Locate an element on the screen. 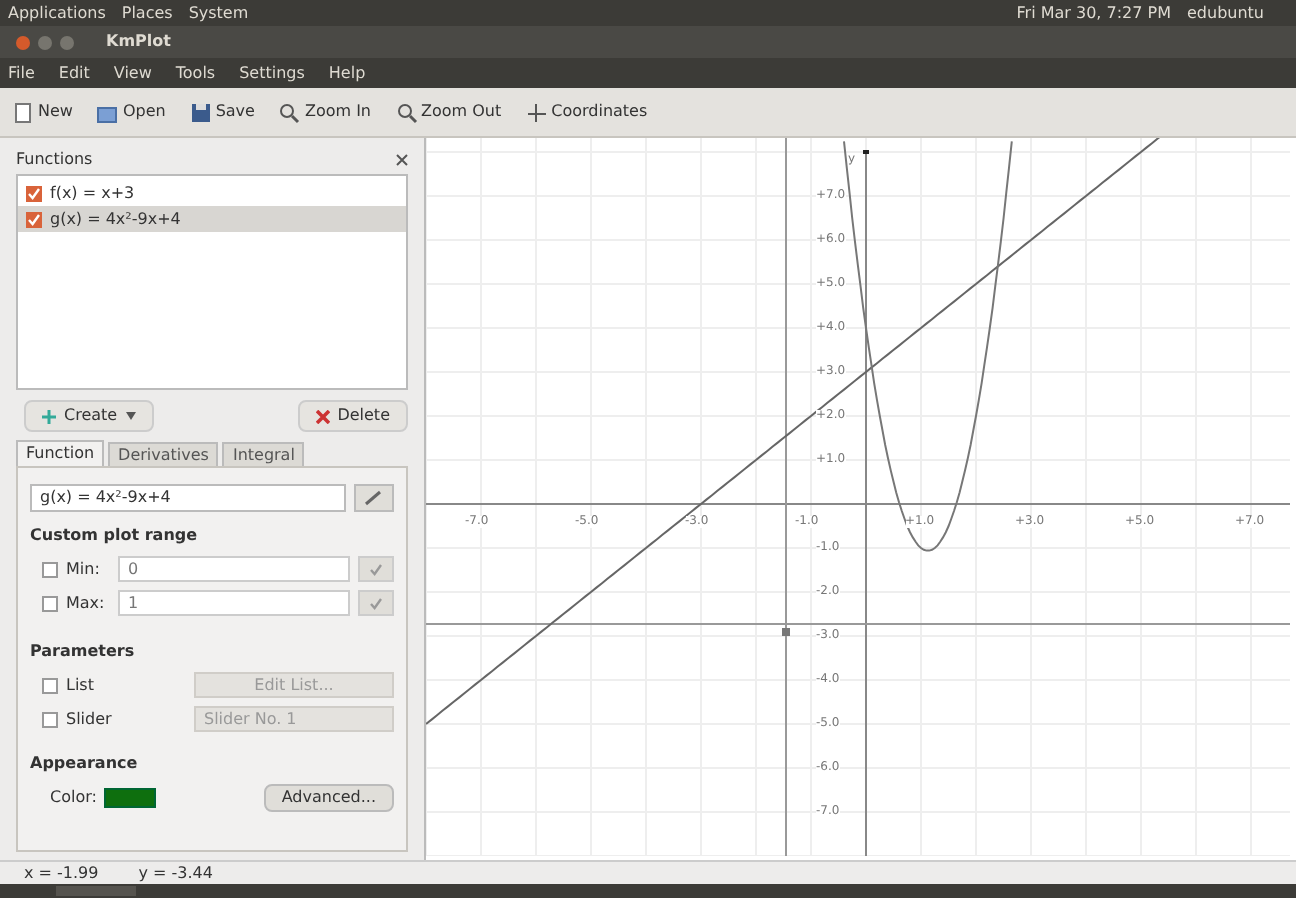  equation-field: g(x) = 4x²-9x+4 is located at coordinates (188, 498).